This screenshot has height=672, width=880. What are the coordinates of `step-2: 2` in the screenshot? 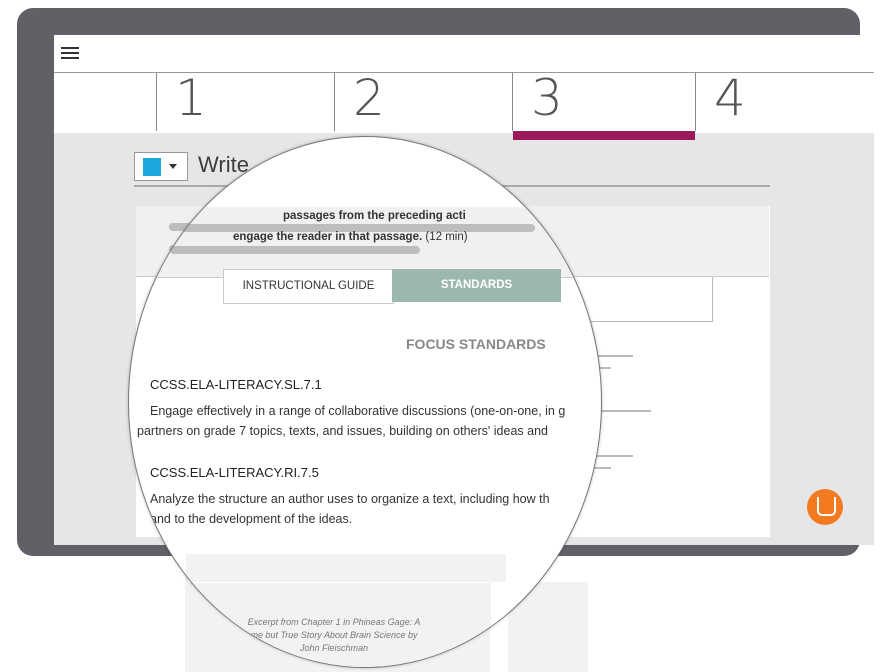 It's located at (422, 100).